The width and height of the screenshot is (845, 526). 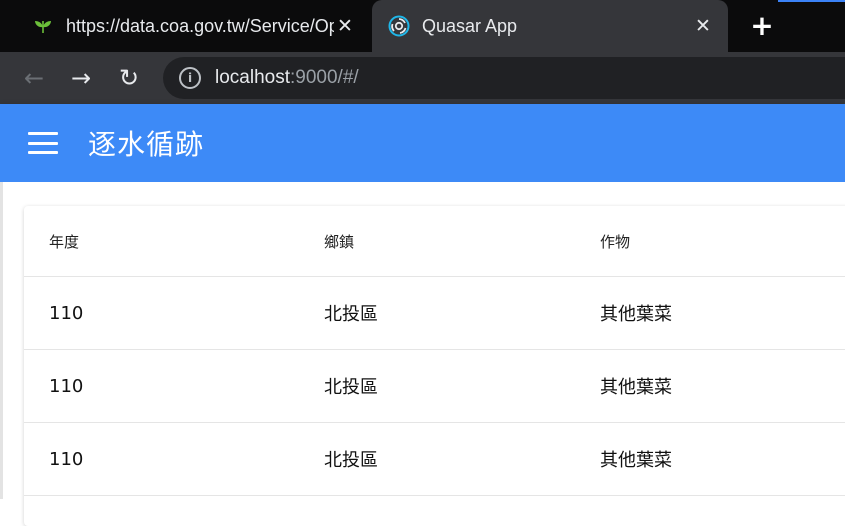 What do you see at coordinates (43, 143) in the screenshot?
I see `menu-icon` at bounding box center [43, 143].